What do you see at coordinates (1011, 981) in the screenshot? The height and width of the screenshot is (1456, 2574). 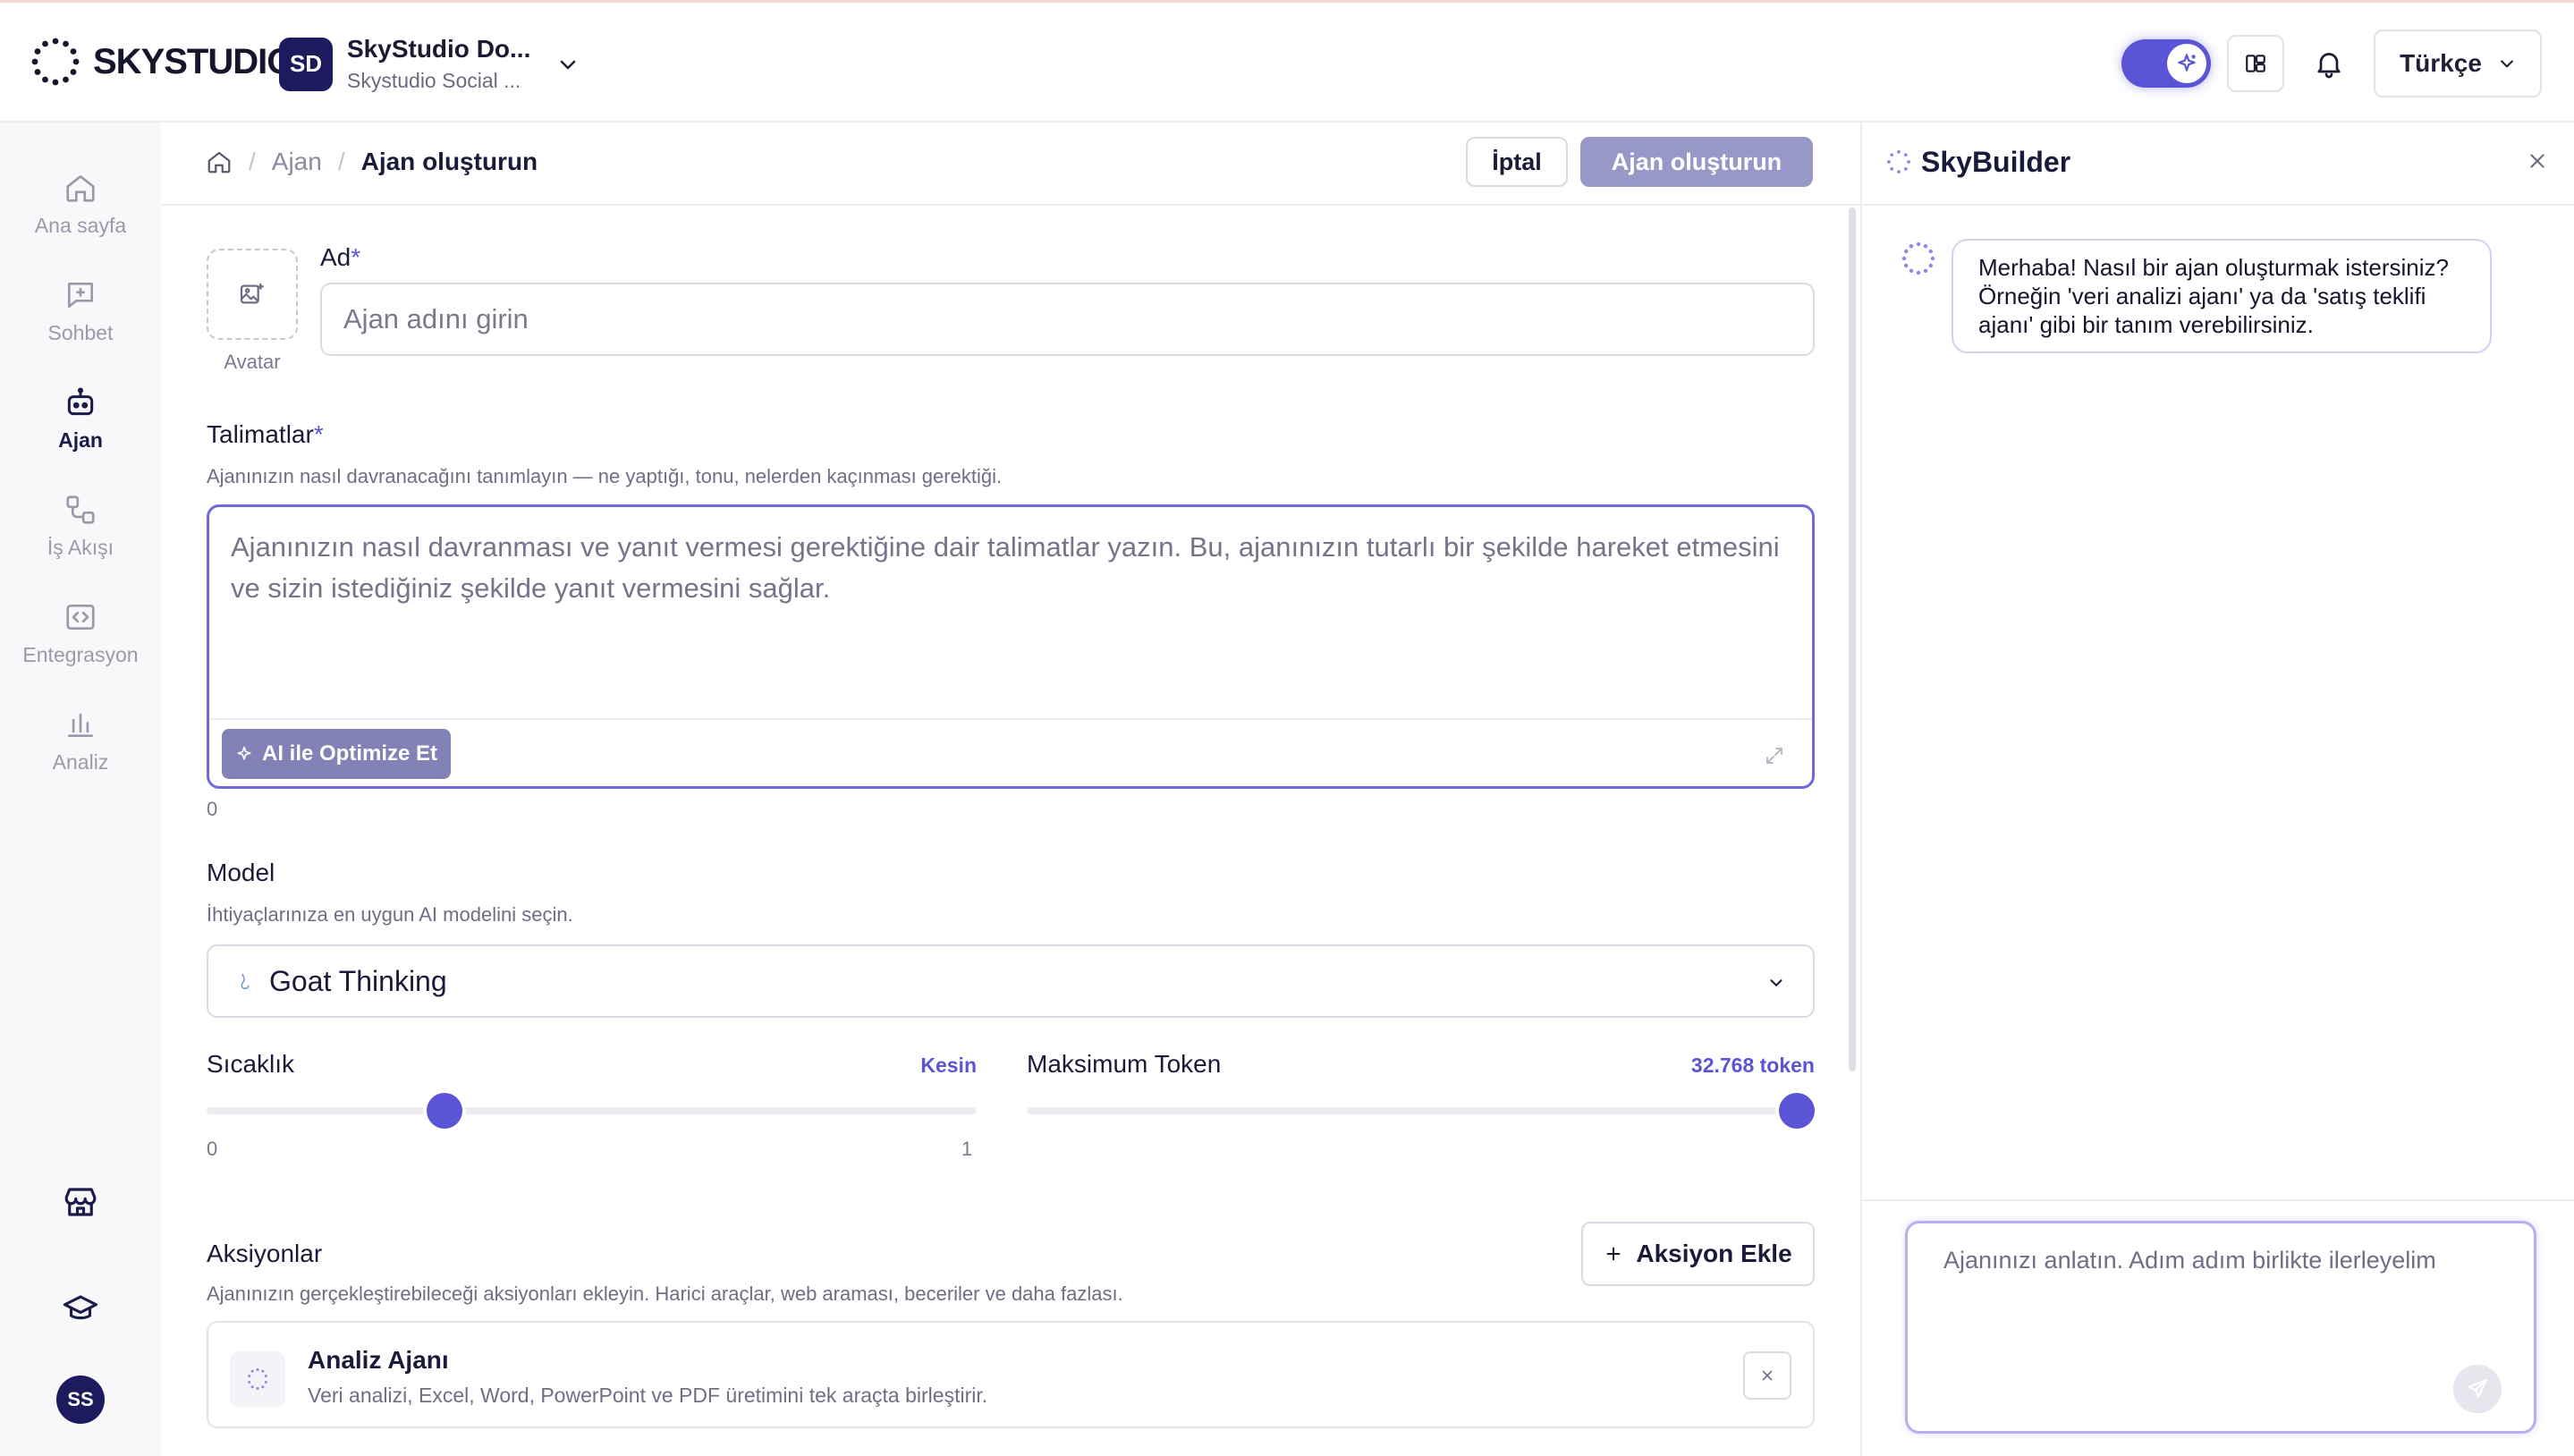 I see `model-select: Goat Thinking` at bounding box center [1011, 981].